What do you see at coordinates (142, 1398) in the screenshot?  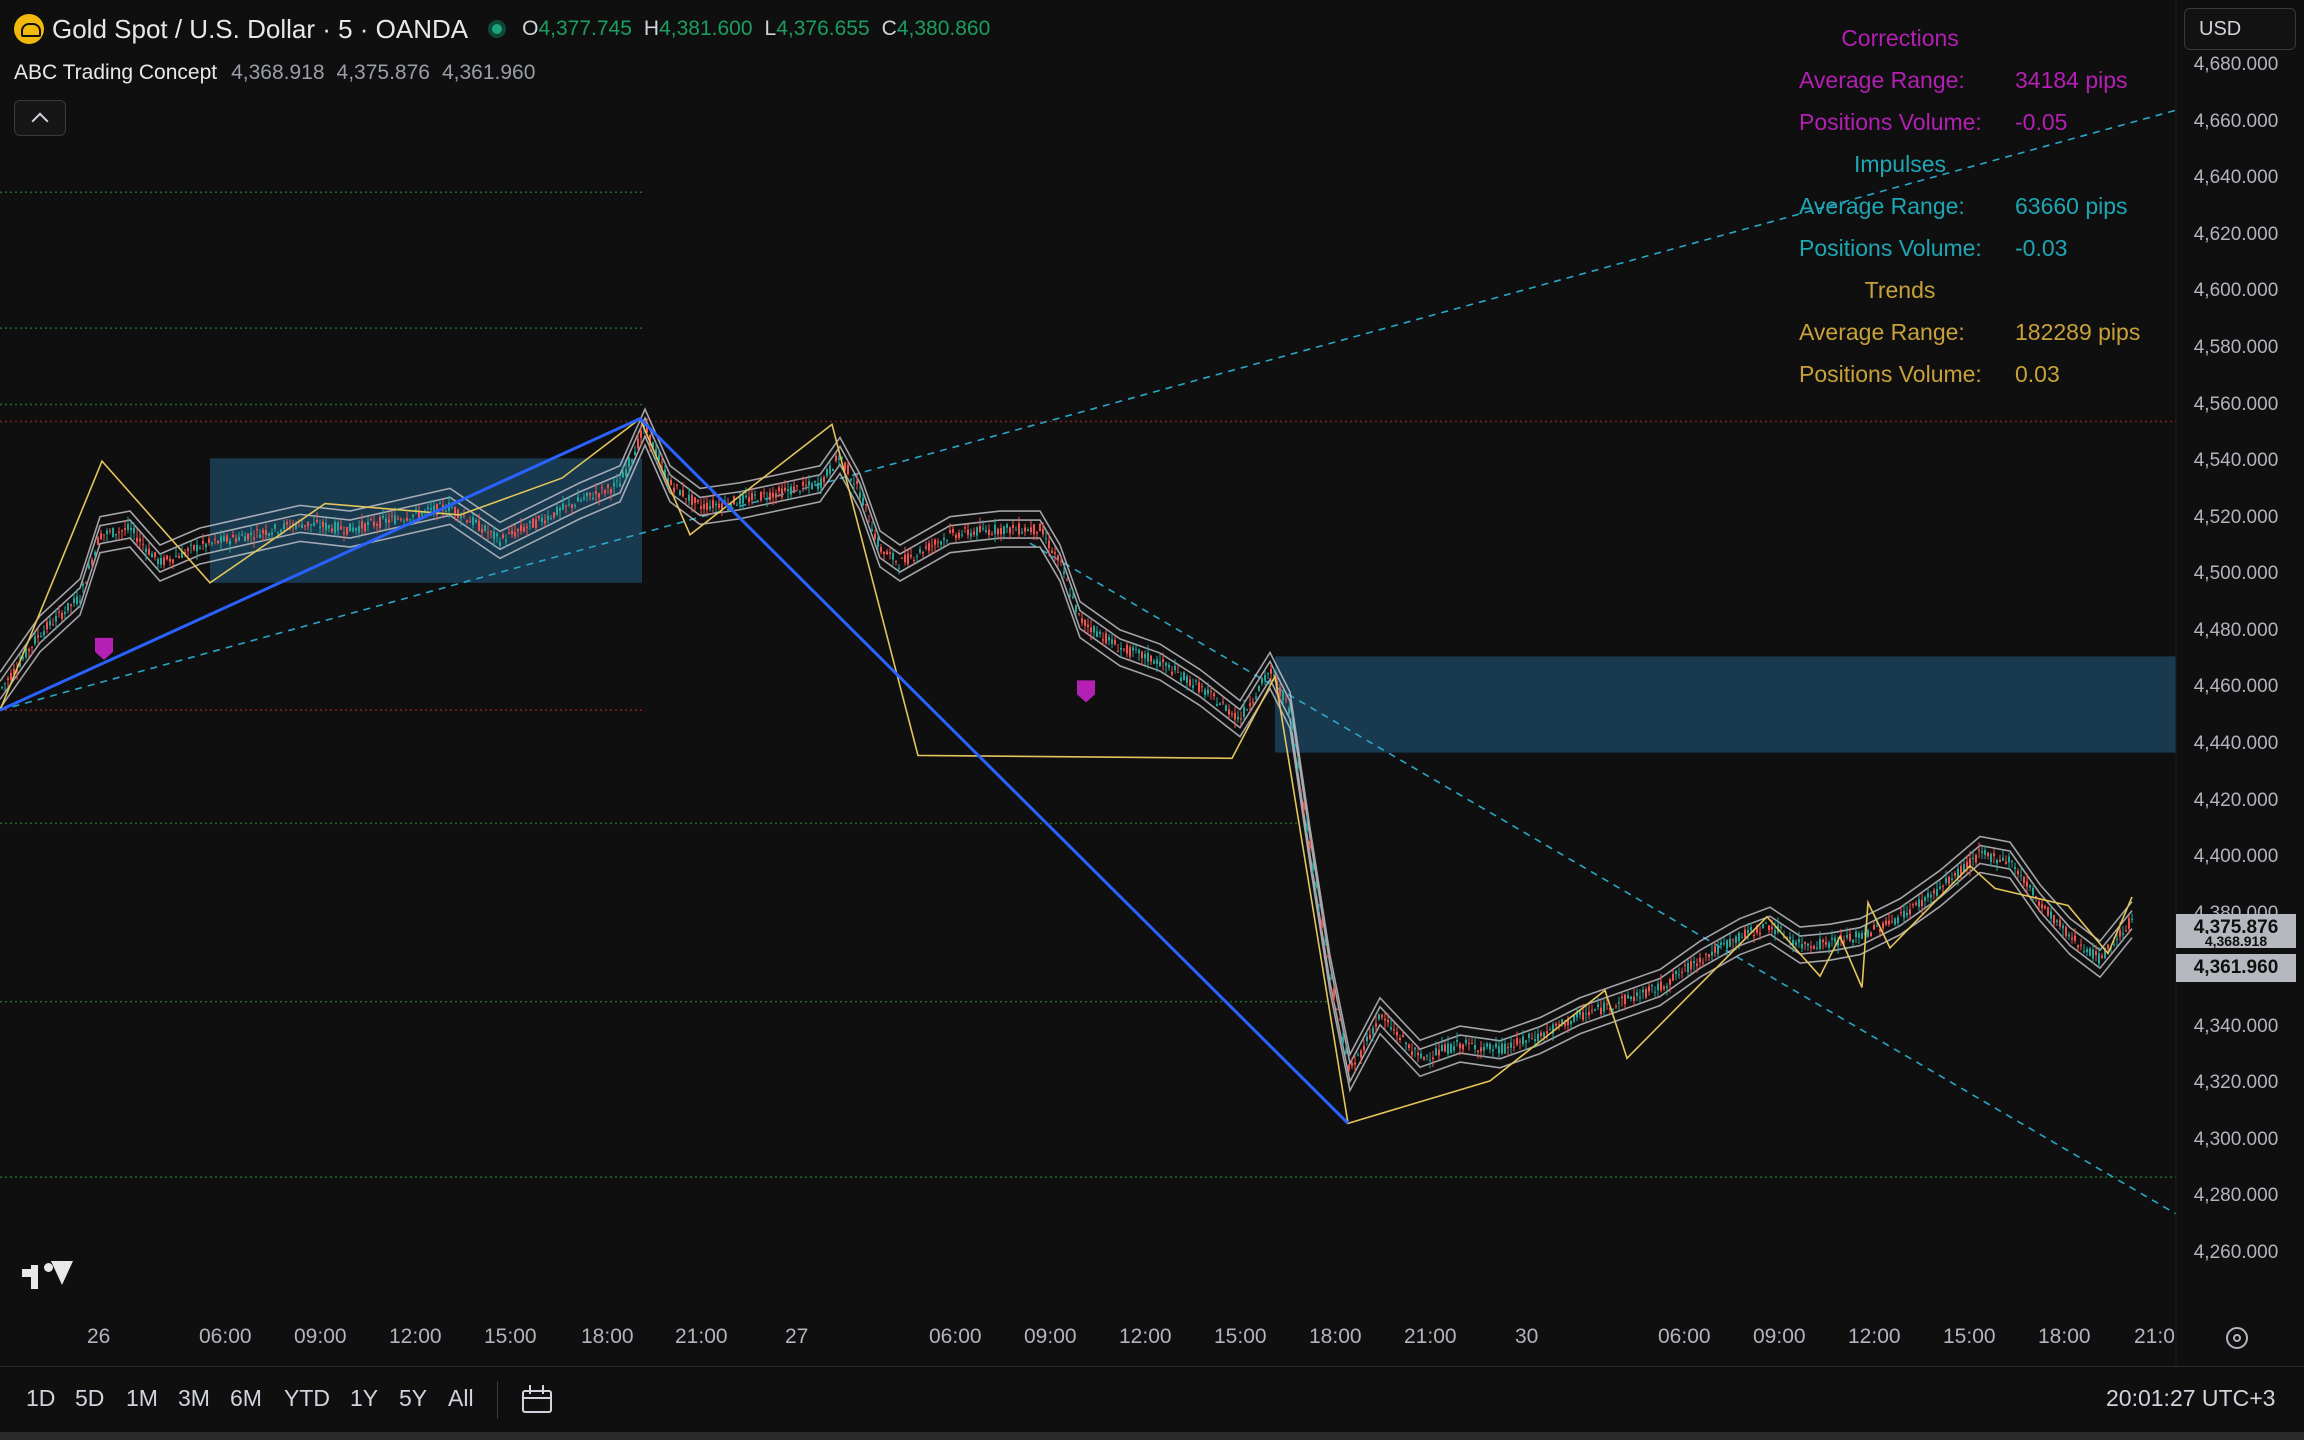 I see `range-1m-button: 1M` at bounding box center [142, 1398].